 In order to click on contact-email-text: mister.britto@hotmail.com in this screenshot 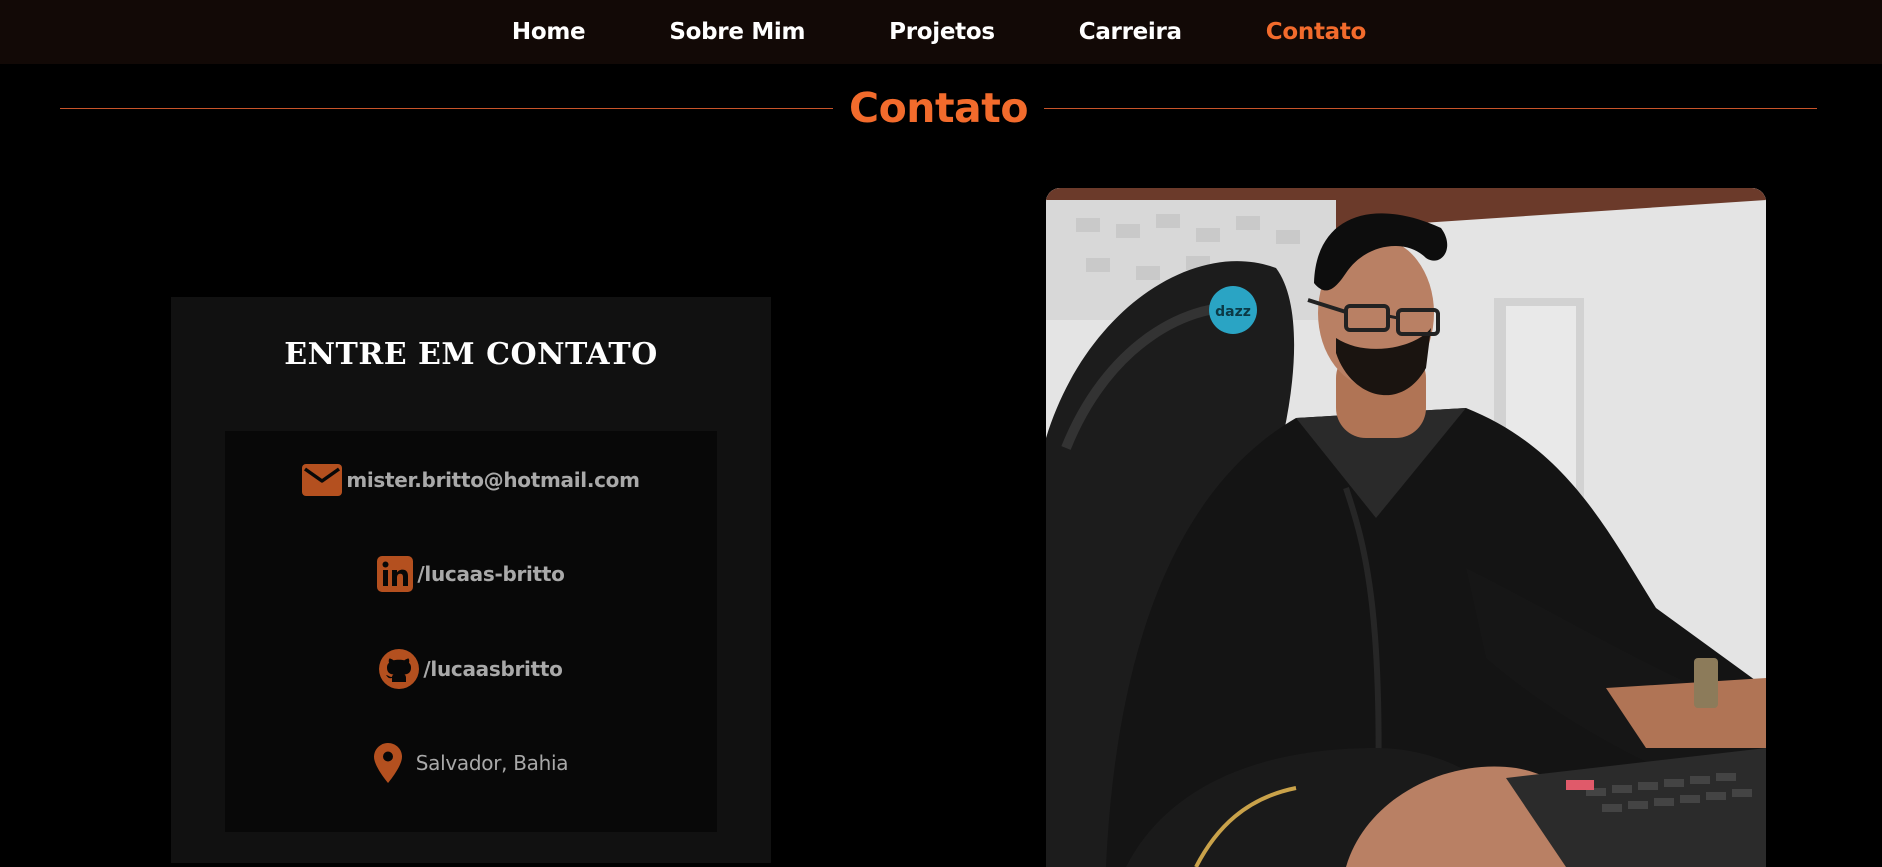, I will do `click(493, 480)`.